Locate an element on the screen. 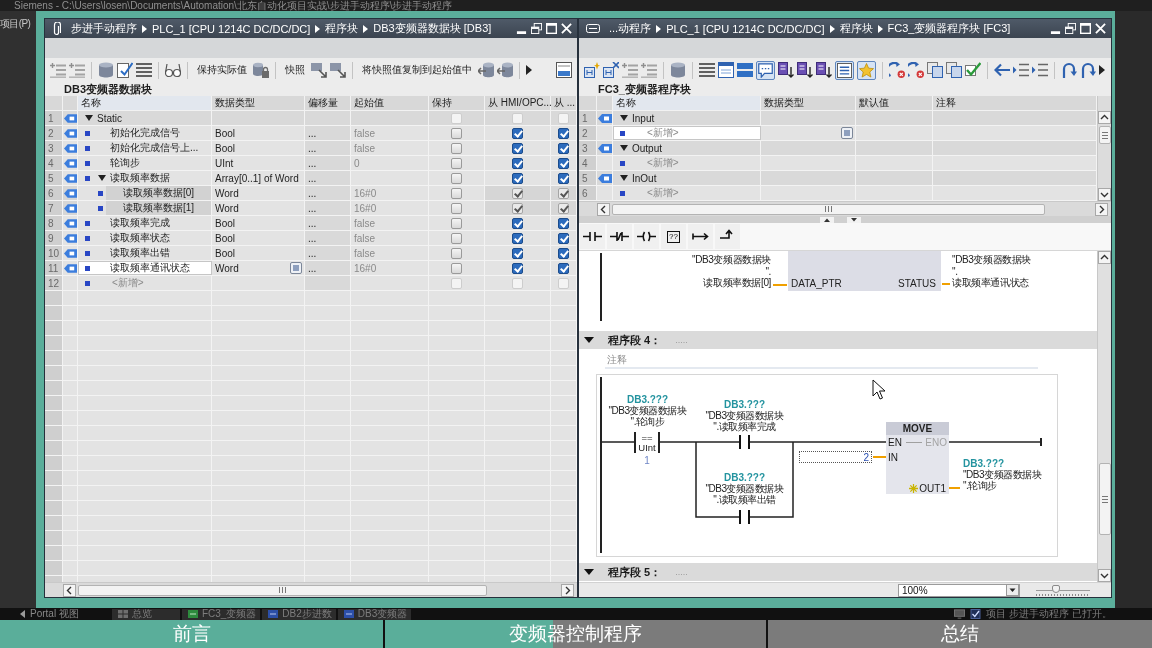 The image size is (1152, 648). name-cell: <新增> is located at coordinates (687, 133).